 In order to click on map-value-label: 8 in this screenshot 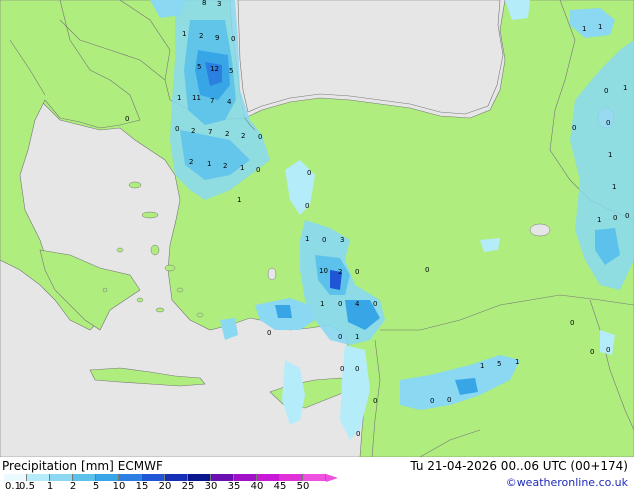, I will do `click(204, 3)`.